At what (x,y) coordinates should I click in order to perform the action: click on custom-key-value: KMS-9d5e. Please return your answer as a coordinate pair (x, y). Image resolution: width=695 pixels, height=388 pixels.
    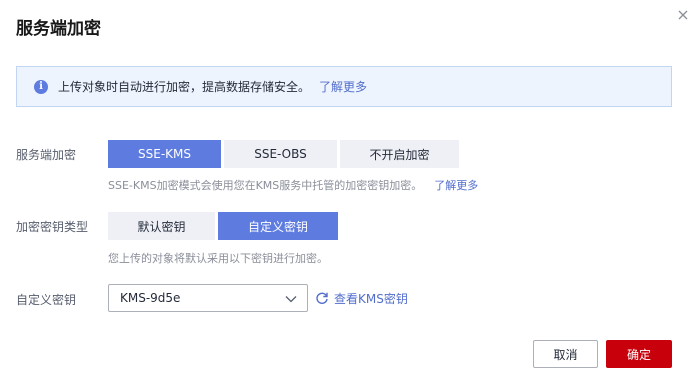
    Looking at the image, I should click on (150, 298).